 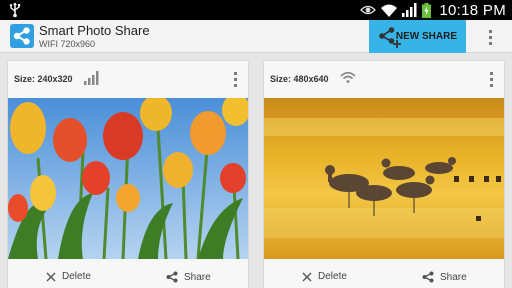 What do you see at coordinates (43, 79) in the screenshot?
I see `size-label: Size: 240x320` at bounding box center [43, 79].